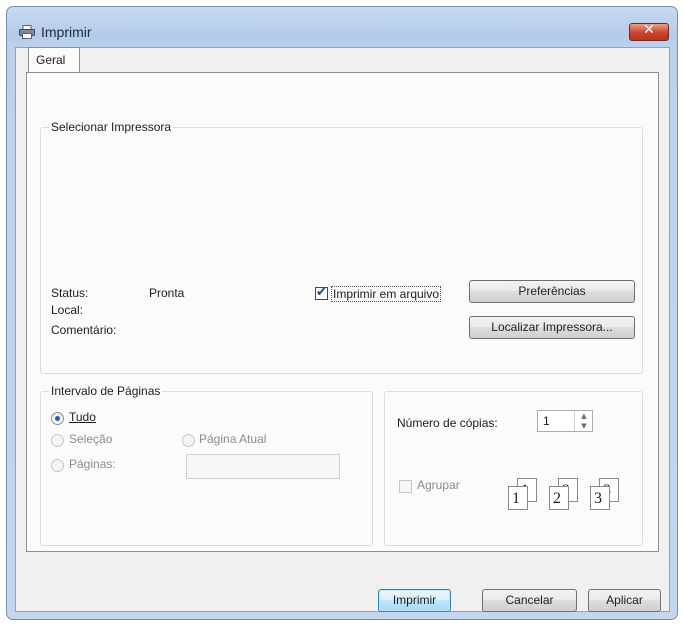  What do you see at coordinates (111, 127) in the screenshot?
I see `select-printer-legend: Selecionar Impressora` at bounding box center [111, 127].